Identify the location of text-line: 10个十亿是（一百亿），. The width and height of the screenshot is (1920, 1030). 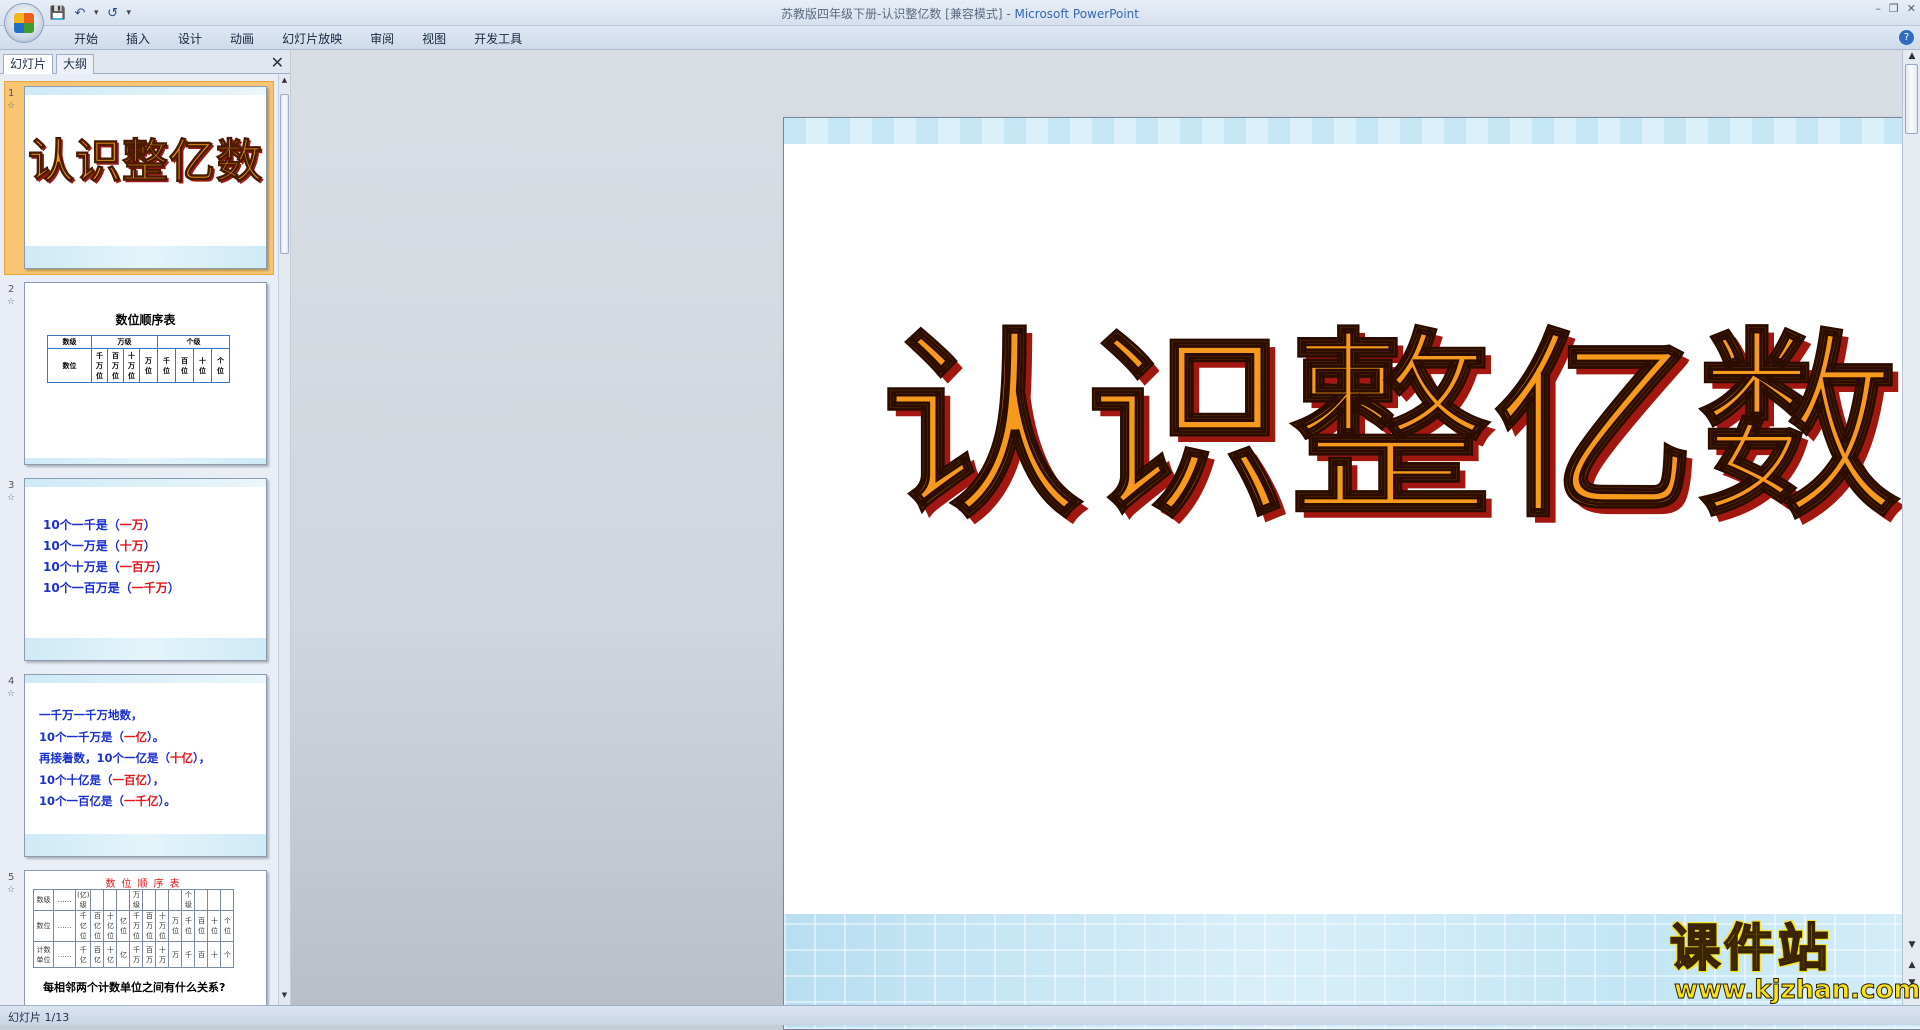
(124, 781).